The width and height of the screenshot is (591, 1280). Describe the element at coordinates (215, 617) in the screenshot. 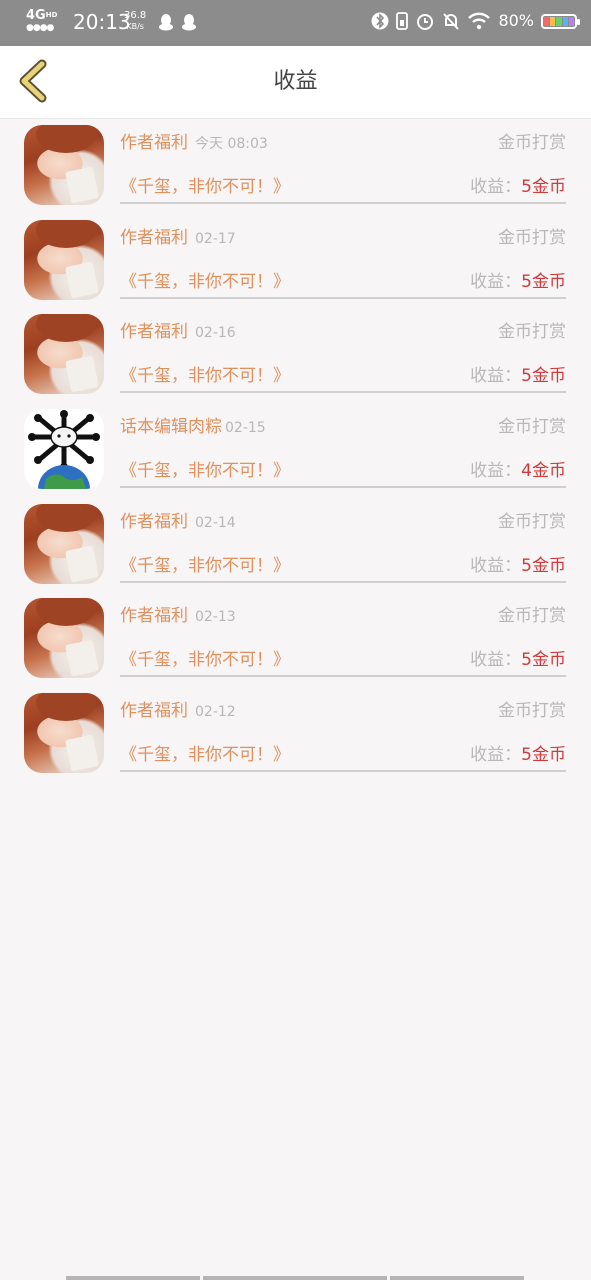

I see `record-date: 02-13` at that location.